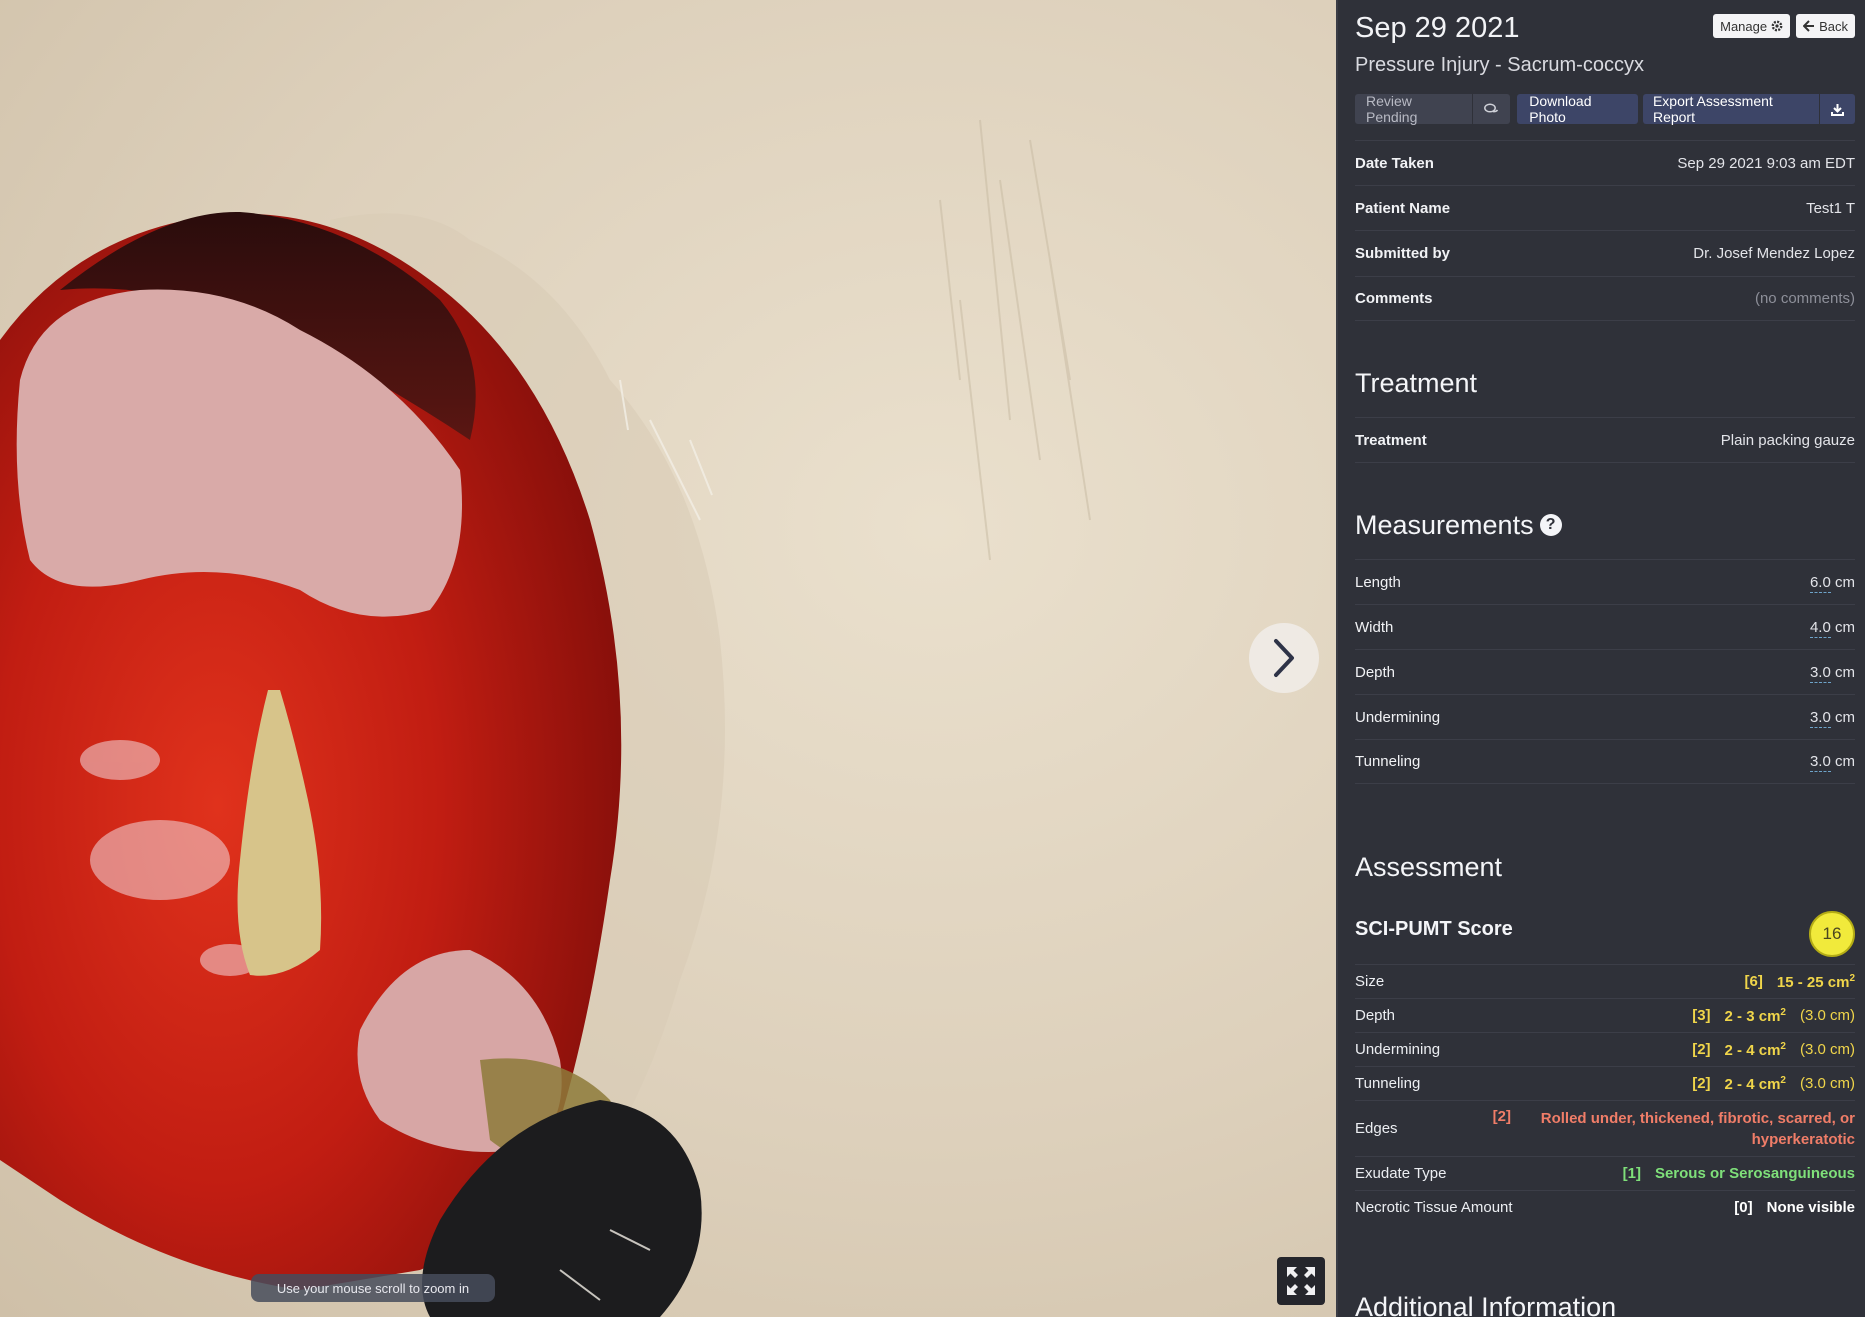 The image size is (1865, 1317). What do you see at coordinates (1550, 524) in the screenshot?
I see `question-circle-icon: ?` at bounding box center [1550, 524].